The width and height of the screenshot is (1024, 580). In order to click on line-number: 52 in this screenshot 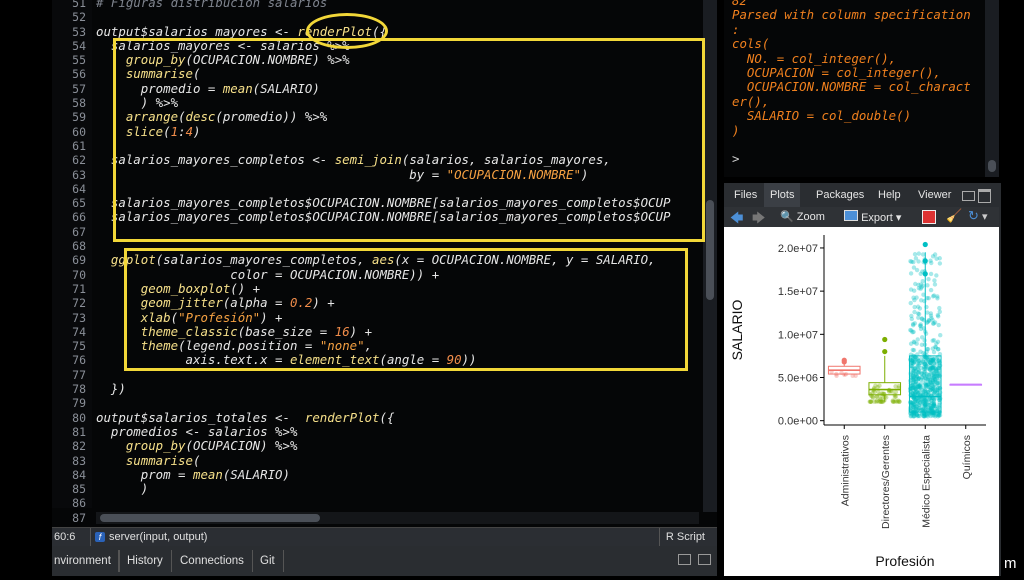, I will do `click(79, 17)`.